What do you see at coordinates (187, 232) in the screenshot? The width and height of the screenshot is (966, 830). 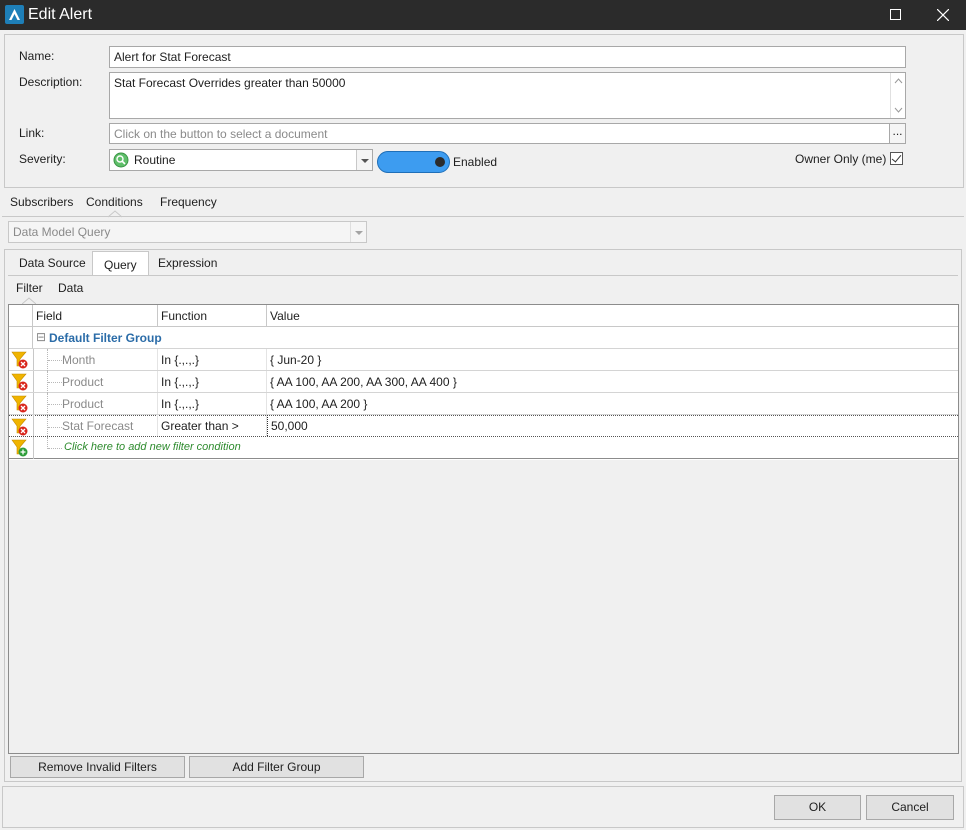 I see `query-type-dropdown: Data Model Query` at bounding box center [187, 232].